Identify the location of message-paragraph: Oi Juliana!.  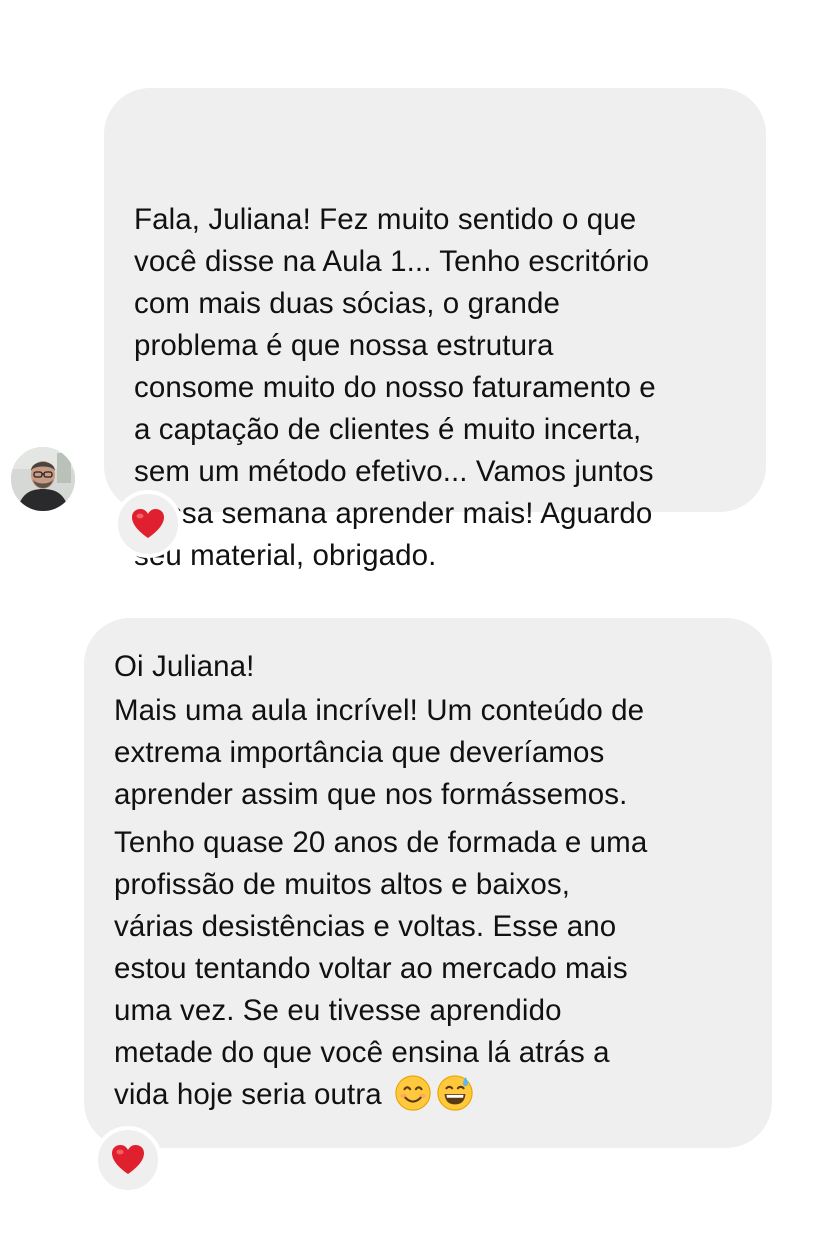
(184, 667).